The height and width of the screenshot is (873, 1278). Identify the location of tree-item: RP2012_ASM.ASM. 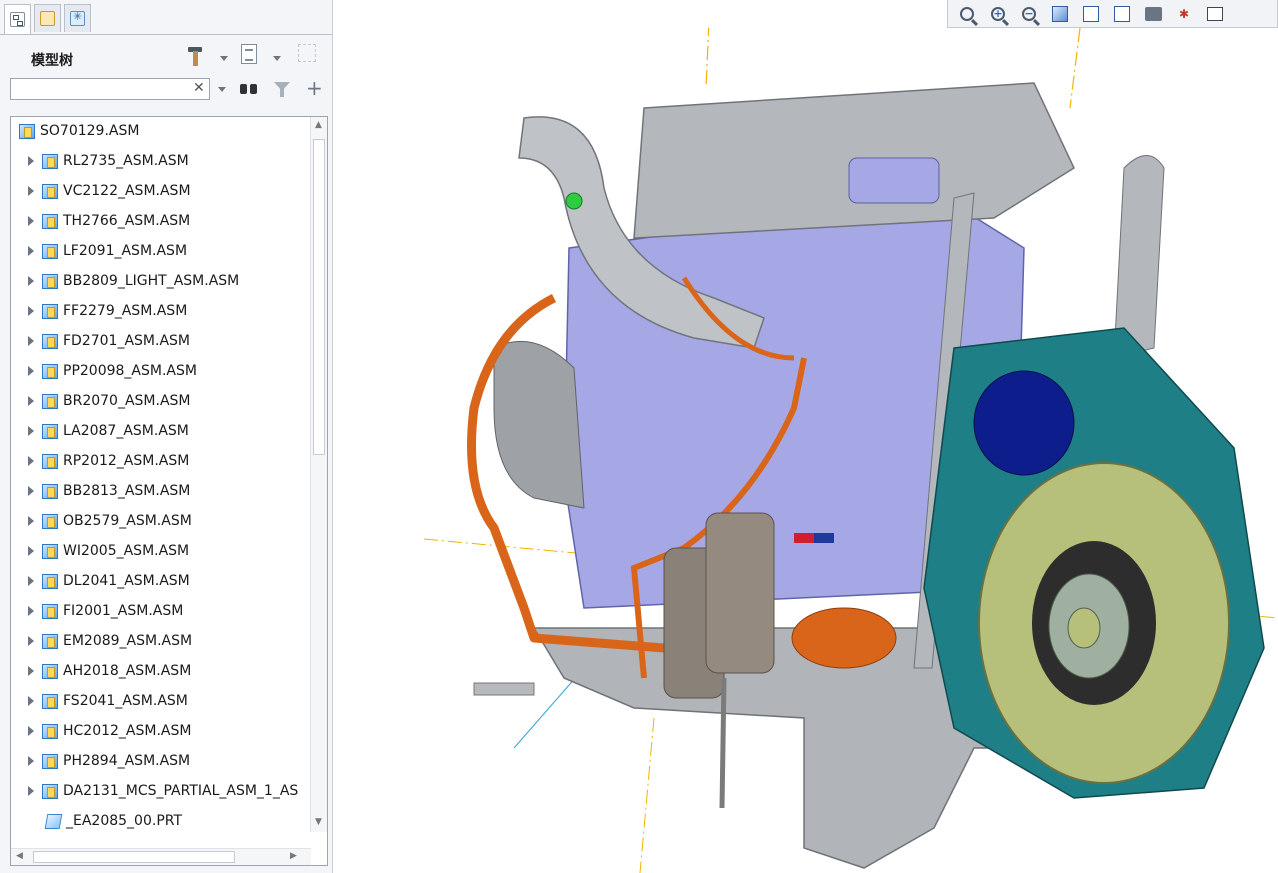
(161, 461).